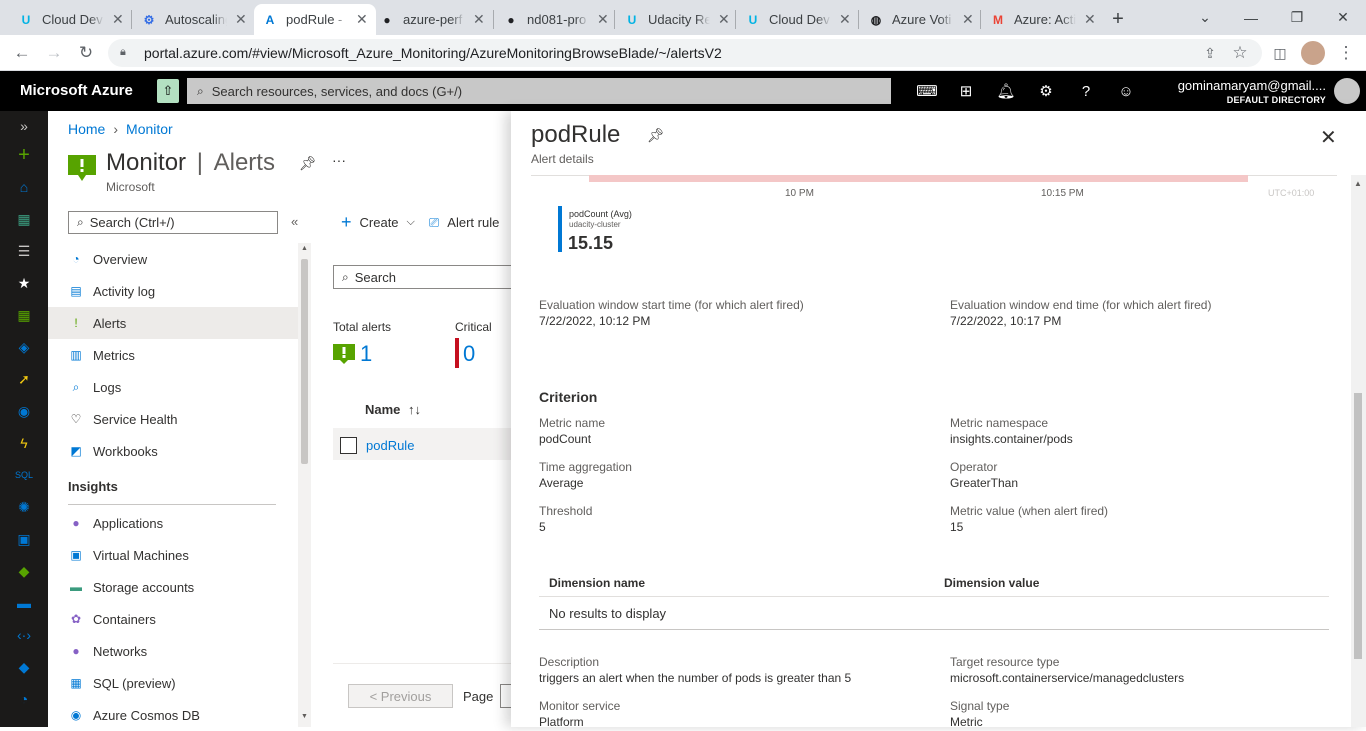 Image resolution: width=1366 pixels, height=731 pixels. What do you see at coordinates (173, 555) in the screenshot?
I see `menu-item-virtual-machines: ▣ Virtual Machines` at bounding box center [173, 555].